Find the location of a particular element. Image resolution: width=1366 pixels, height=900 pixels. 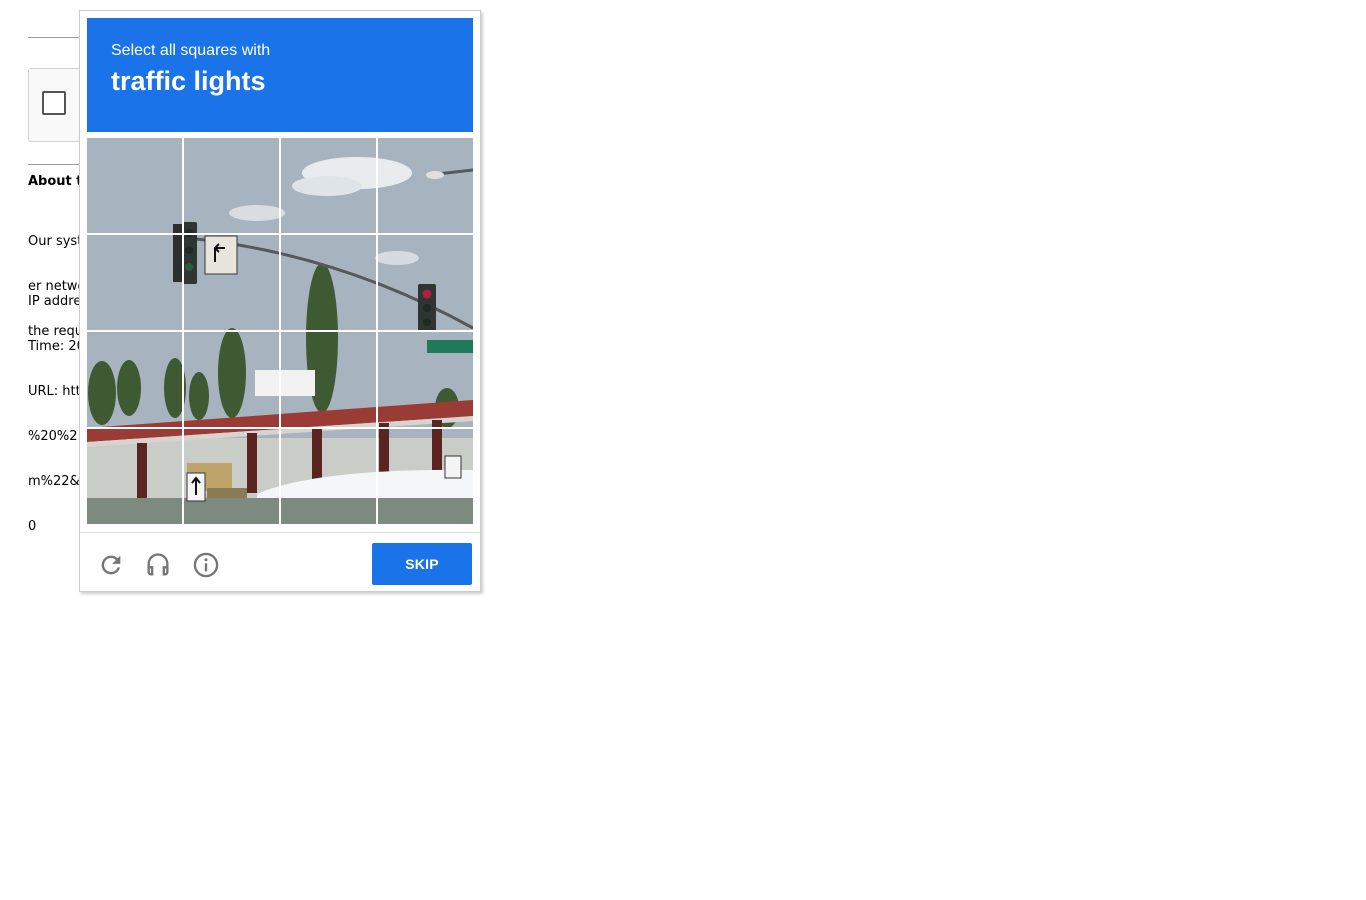

url-line: %20%2 is located at coordinates (53, 436).